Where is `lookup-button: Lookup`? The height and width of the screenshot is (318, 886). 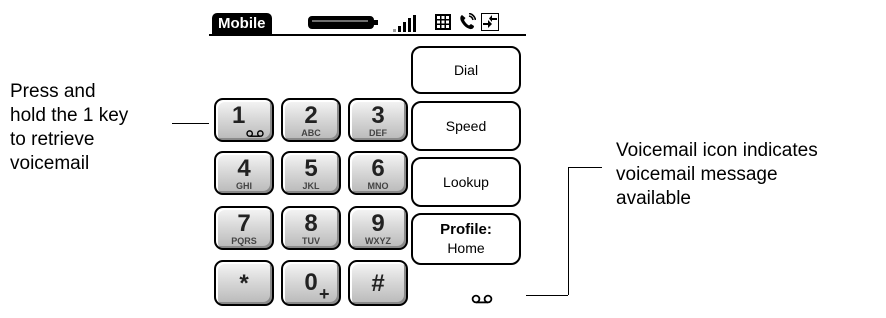
lookup-button: Lookup is located at coordinates (466, 182).